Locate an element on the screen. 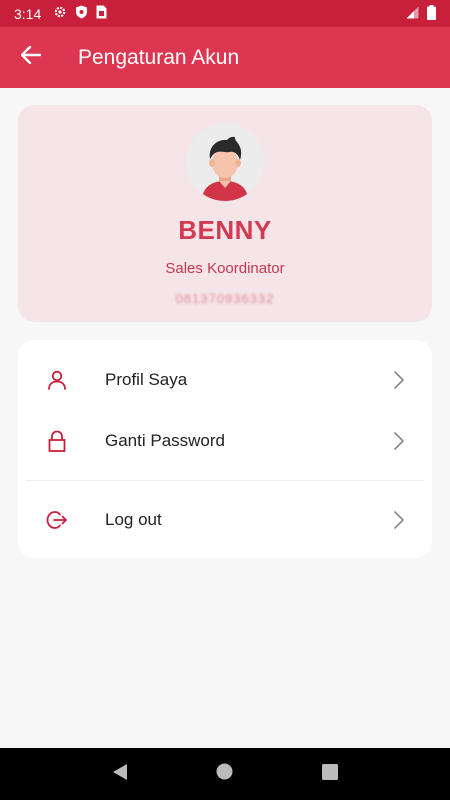 The image size is (450, 800). signal-icon is located at coordinates (412, 14).